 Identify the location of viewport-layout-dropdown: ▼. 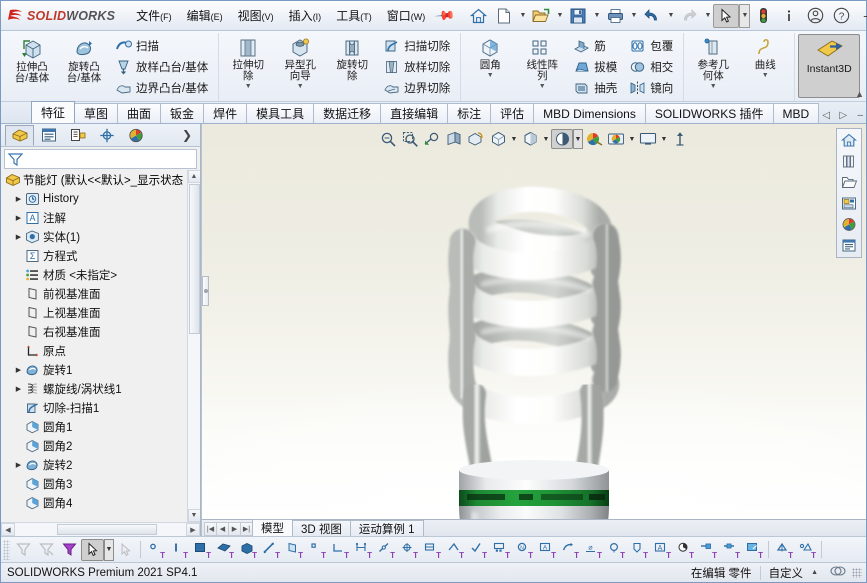
(664, 139).